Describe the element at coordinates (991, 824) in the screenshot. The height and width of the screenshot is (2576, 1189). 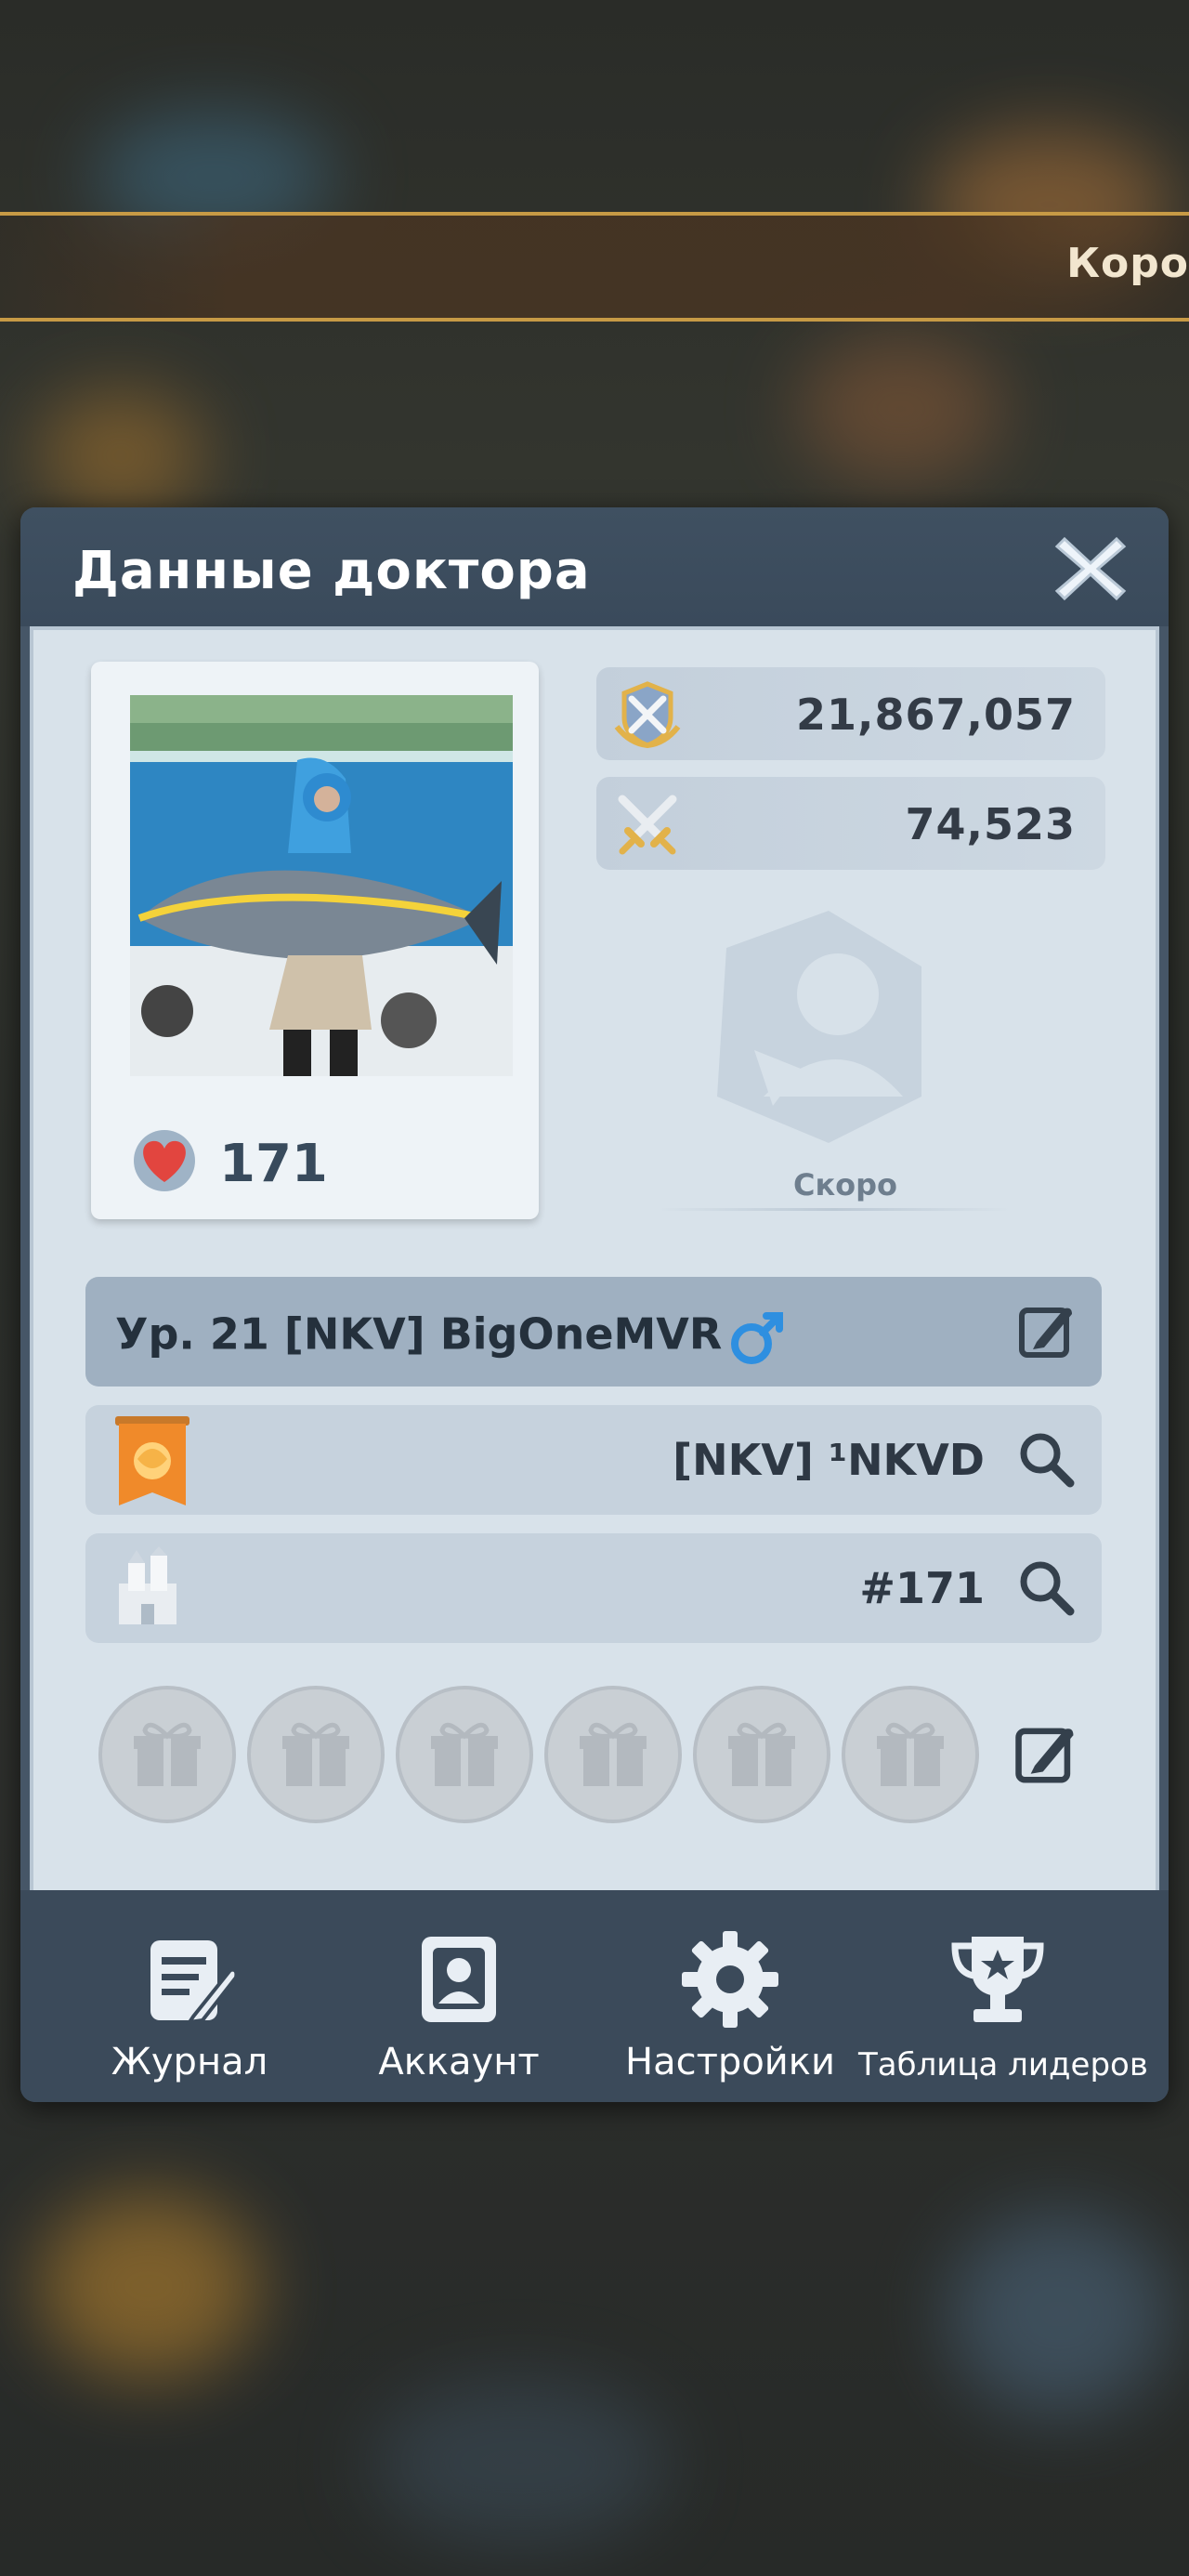
I see `kills-value: 74,523` at that location.